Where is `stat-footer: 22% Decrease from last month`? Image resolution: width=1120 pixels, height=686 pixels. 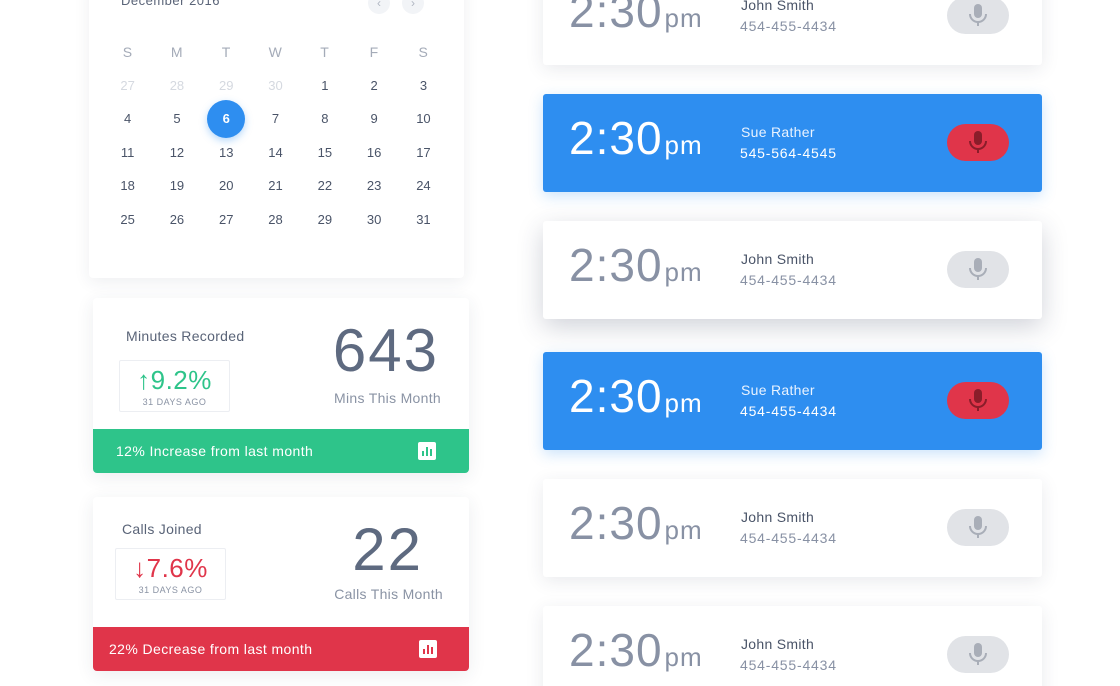
stat-footer: 22% Decrease from last month is located at coordinates (281, 649).